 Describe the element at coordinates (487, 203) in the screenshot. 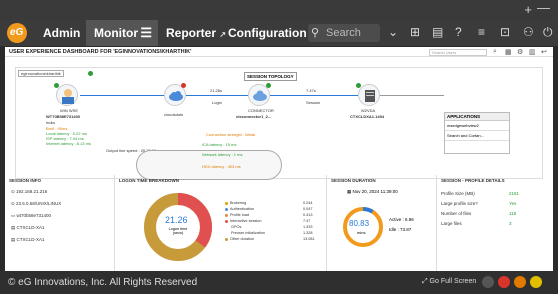

I see `profile-row: Large profile size? Yes` at that location.